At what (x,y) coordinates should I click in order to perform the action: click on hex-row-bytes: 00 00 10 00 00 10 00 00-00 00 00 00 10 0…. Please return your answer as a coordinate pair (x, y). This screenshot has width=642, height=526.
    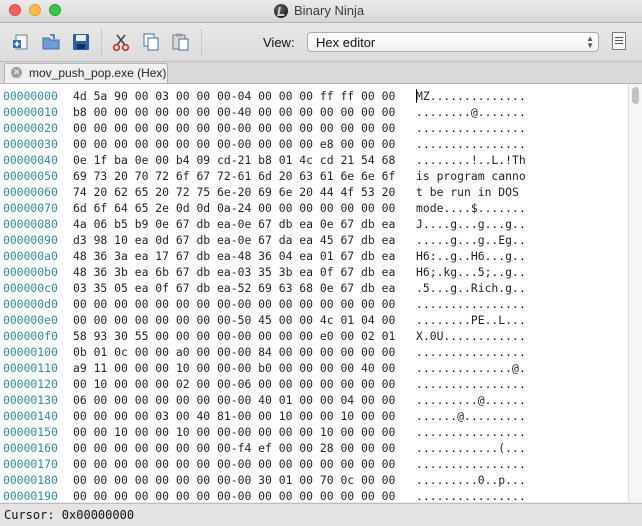
    Looking at the image, I should click on (234, 432).